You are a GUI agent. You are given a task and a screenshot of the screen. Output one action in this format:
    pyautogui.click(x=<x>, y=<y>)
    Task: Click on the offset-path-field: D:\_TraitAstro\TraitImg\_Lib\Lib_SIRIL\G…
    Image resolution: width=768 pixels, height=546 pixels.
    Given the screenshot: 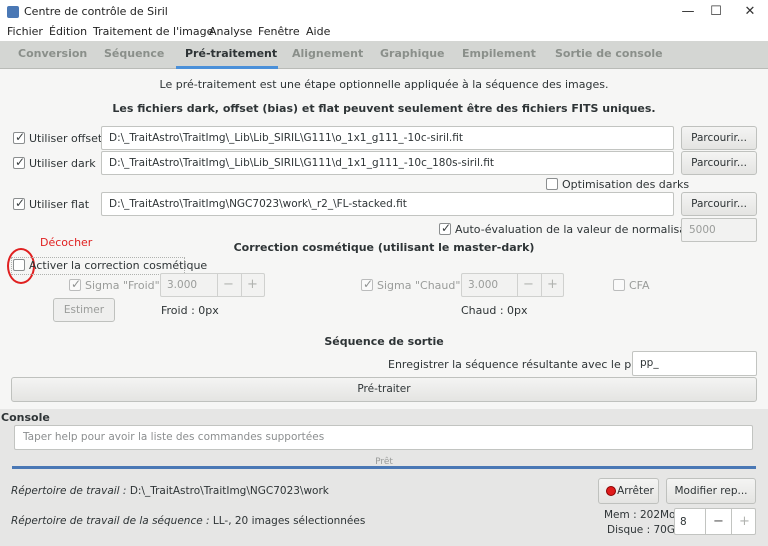 What is the action you would take?
    pyautogui.click(x=387, y=138)
    